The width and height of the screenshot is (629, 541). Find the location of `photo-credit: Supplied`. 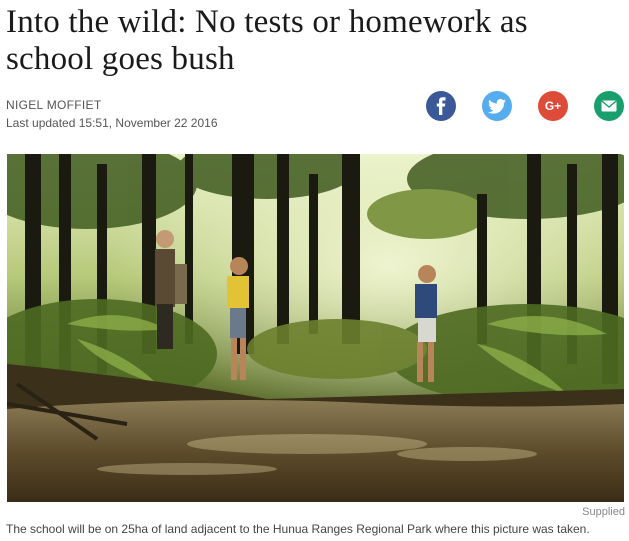

photo-credit: Supplied is located at coordinates (603, 512).